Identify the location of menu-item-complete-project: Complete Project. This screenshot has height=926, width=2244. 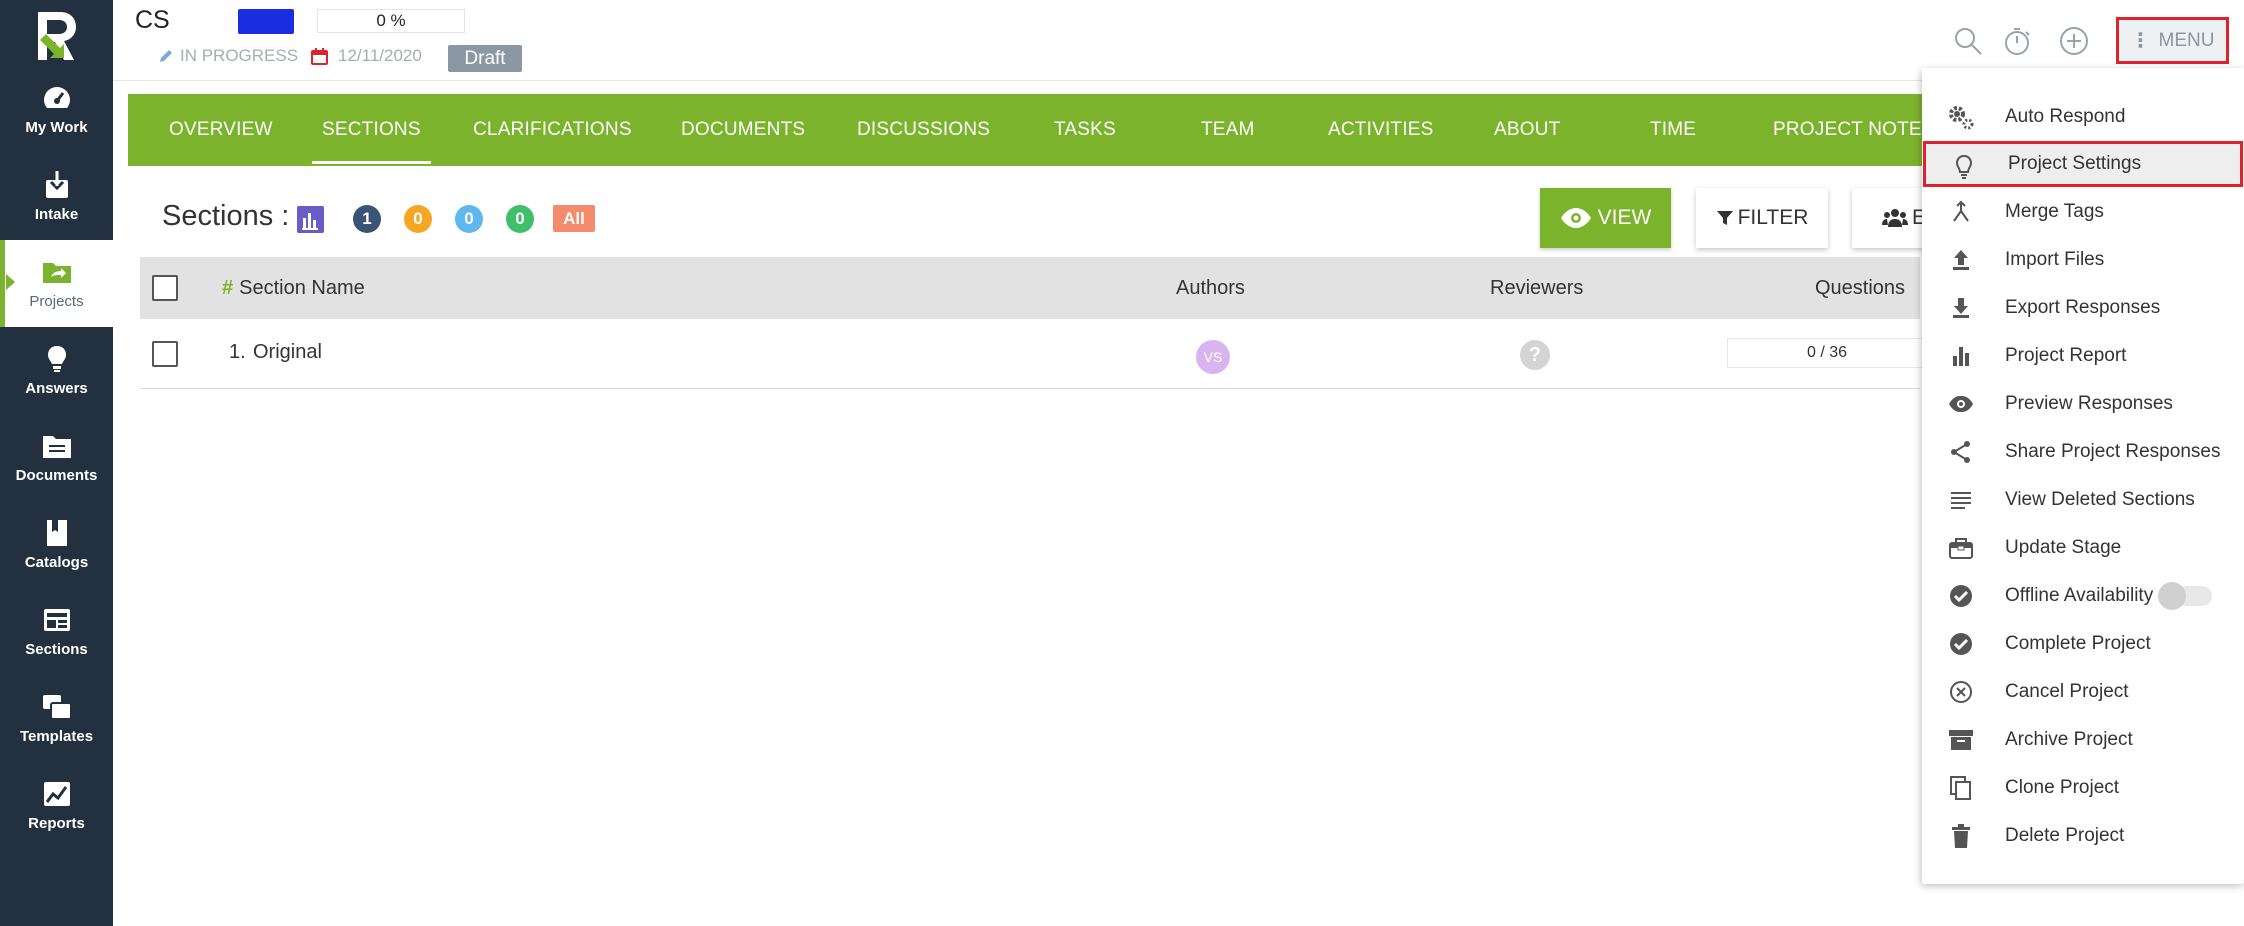
(2083, 644).